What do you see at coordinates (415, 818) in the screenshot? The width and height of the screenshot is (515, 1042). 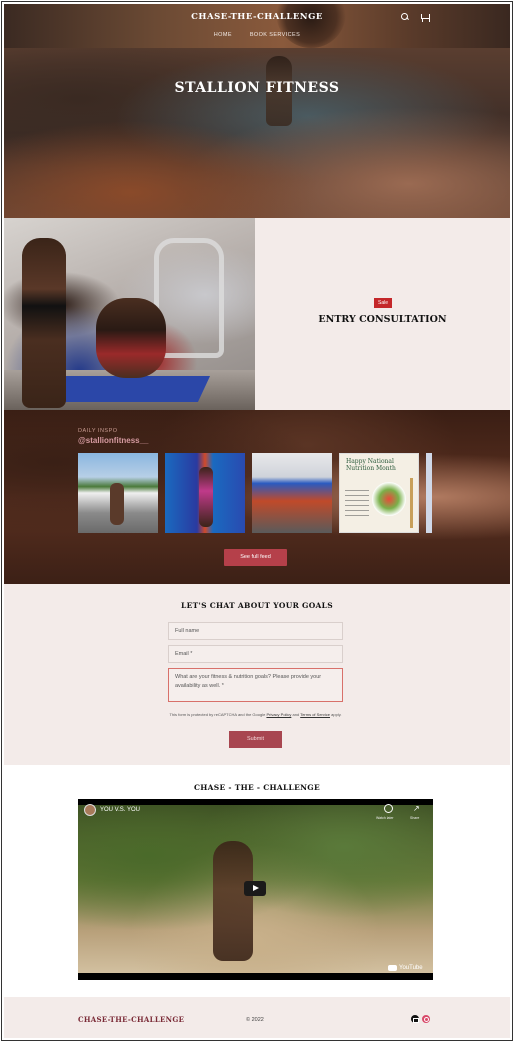 I see `share-label: Share` at bounding box center [415, 818].